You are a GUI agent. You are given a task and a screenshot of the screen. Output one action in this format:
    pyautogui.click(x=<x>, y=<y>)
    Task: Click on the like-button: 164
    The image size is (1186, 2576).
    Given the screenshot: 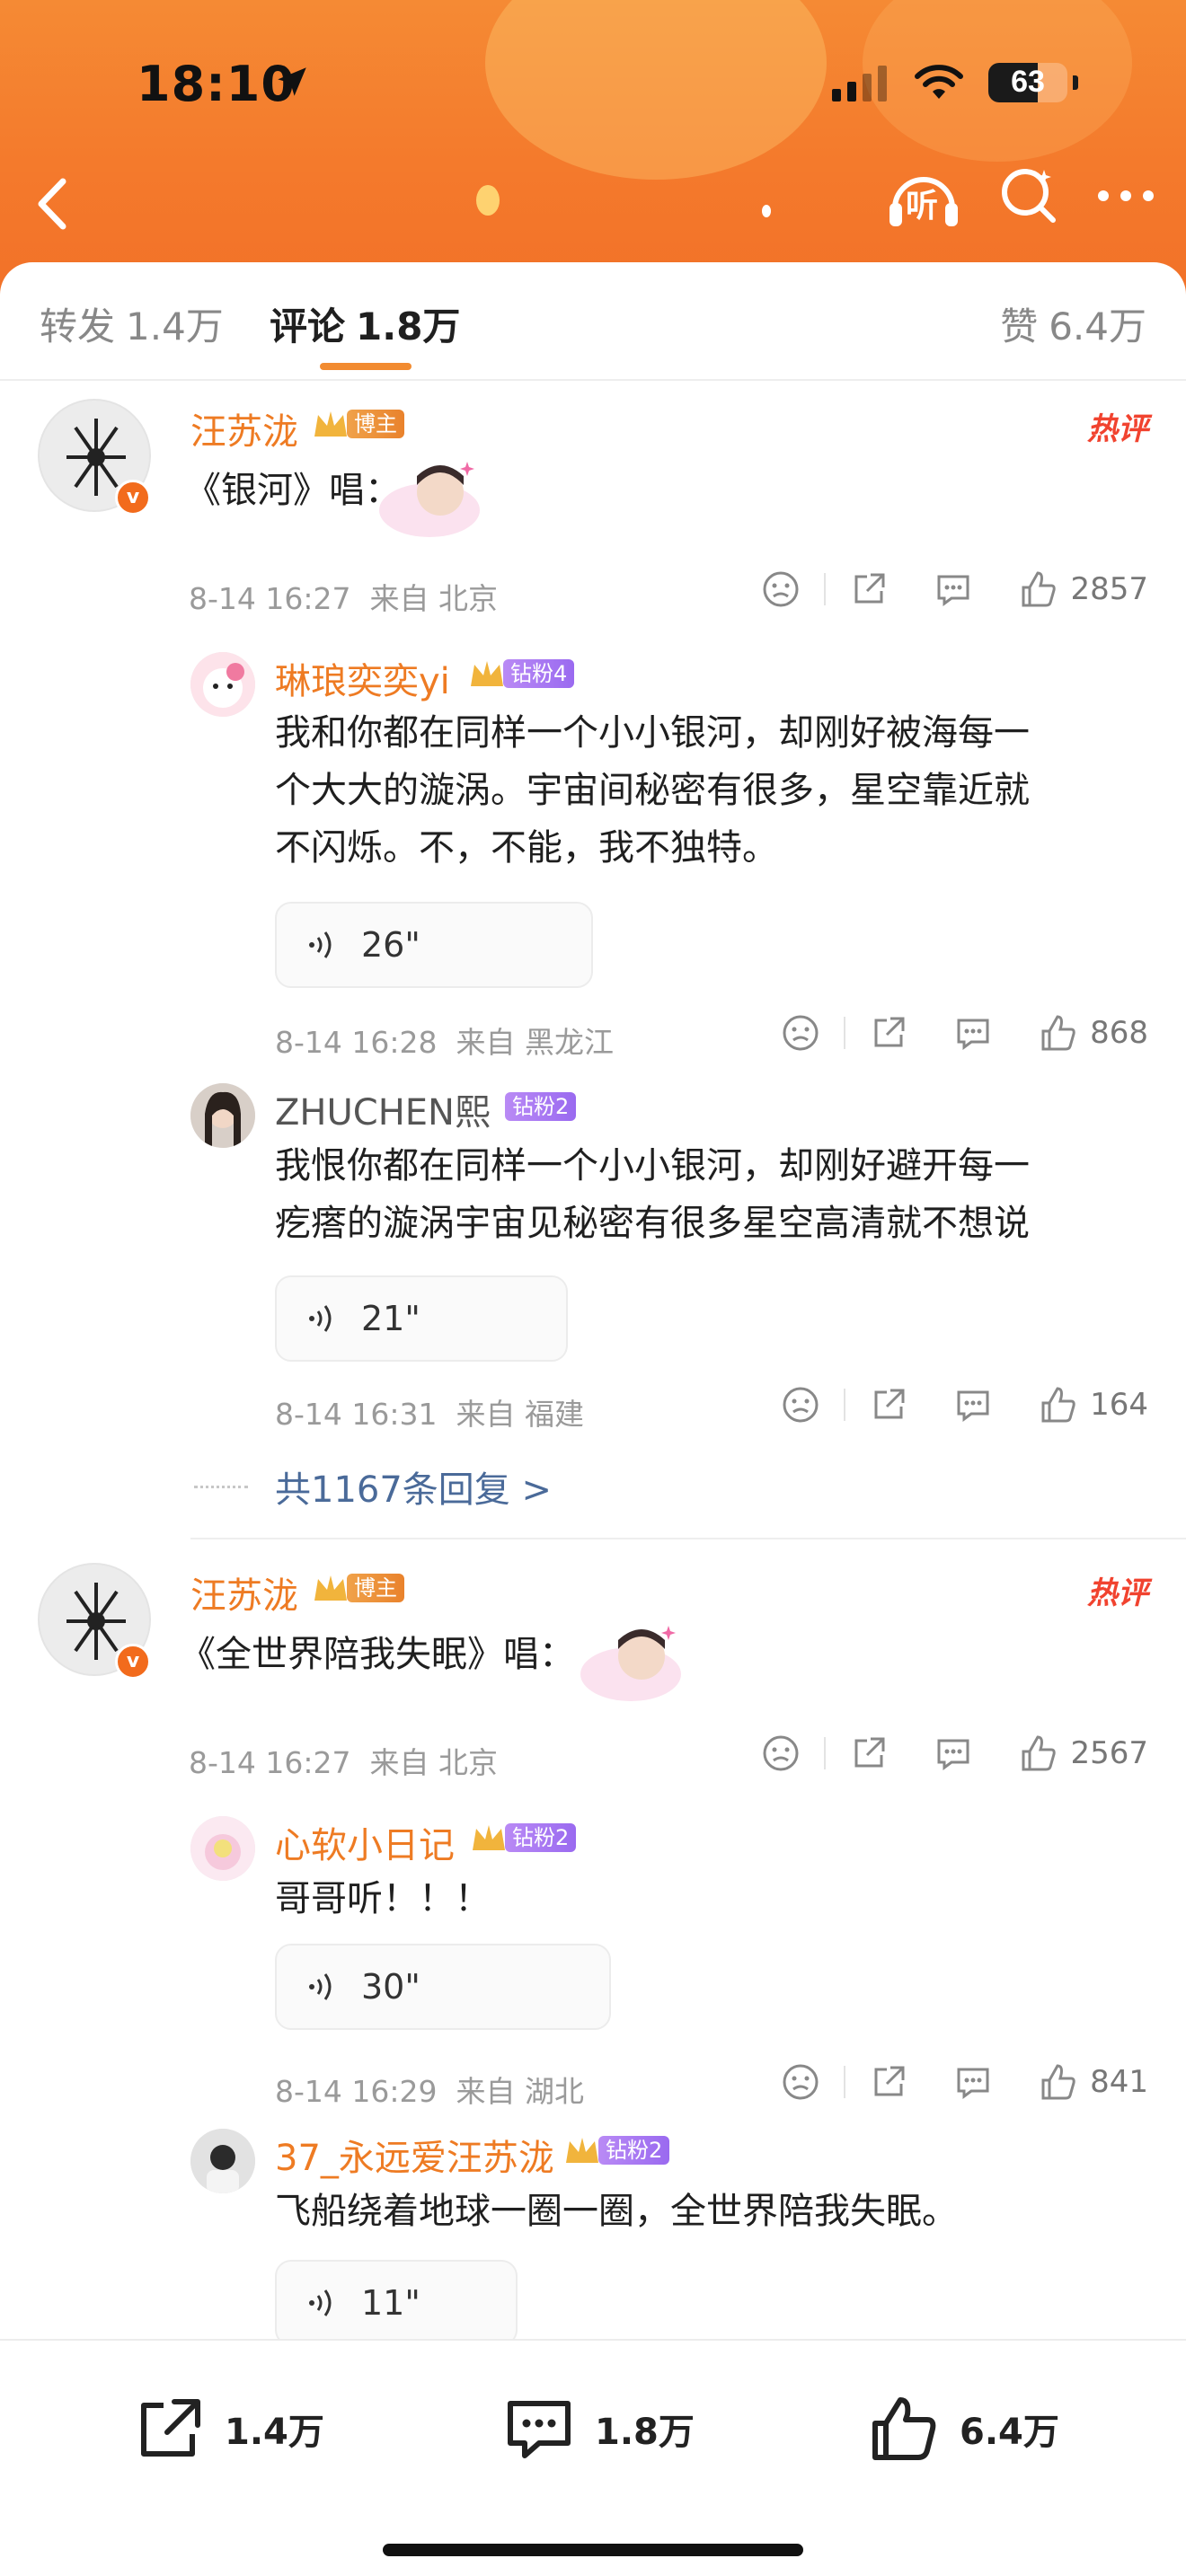 What is the action you would take?
    pyautogui.click(x=1093, y=1405)
    